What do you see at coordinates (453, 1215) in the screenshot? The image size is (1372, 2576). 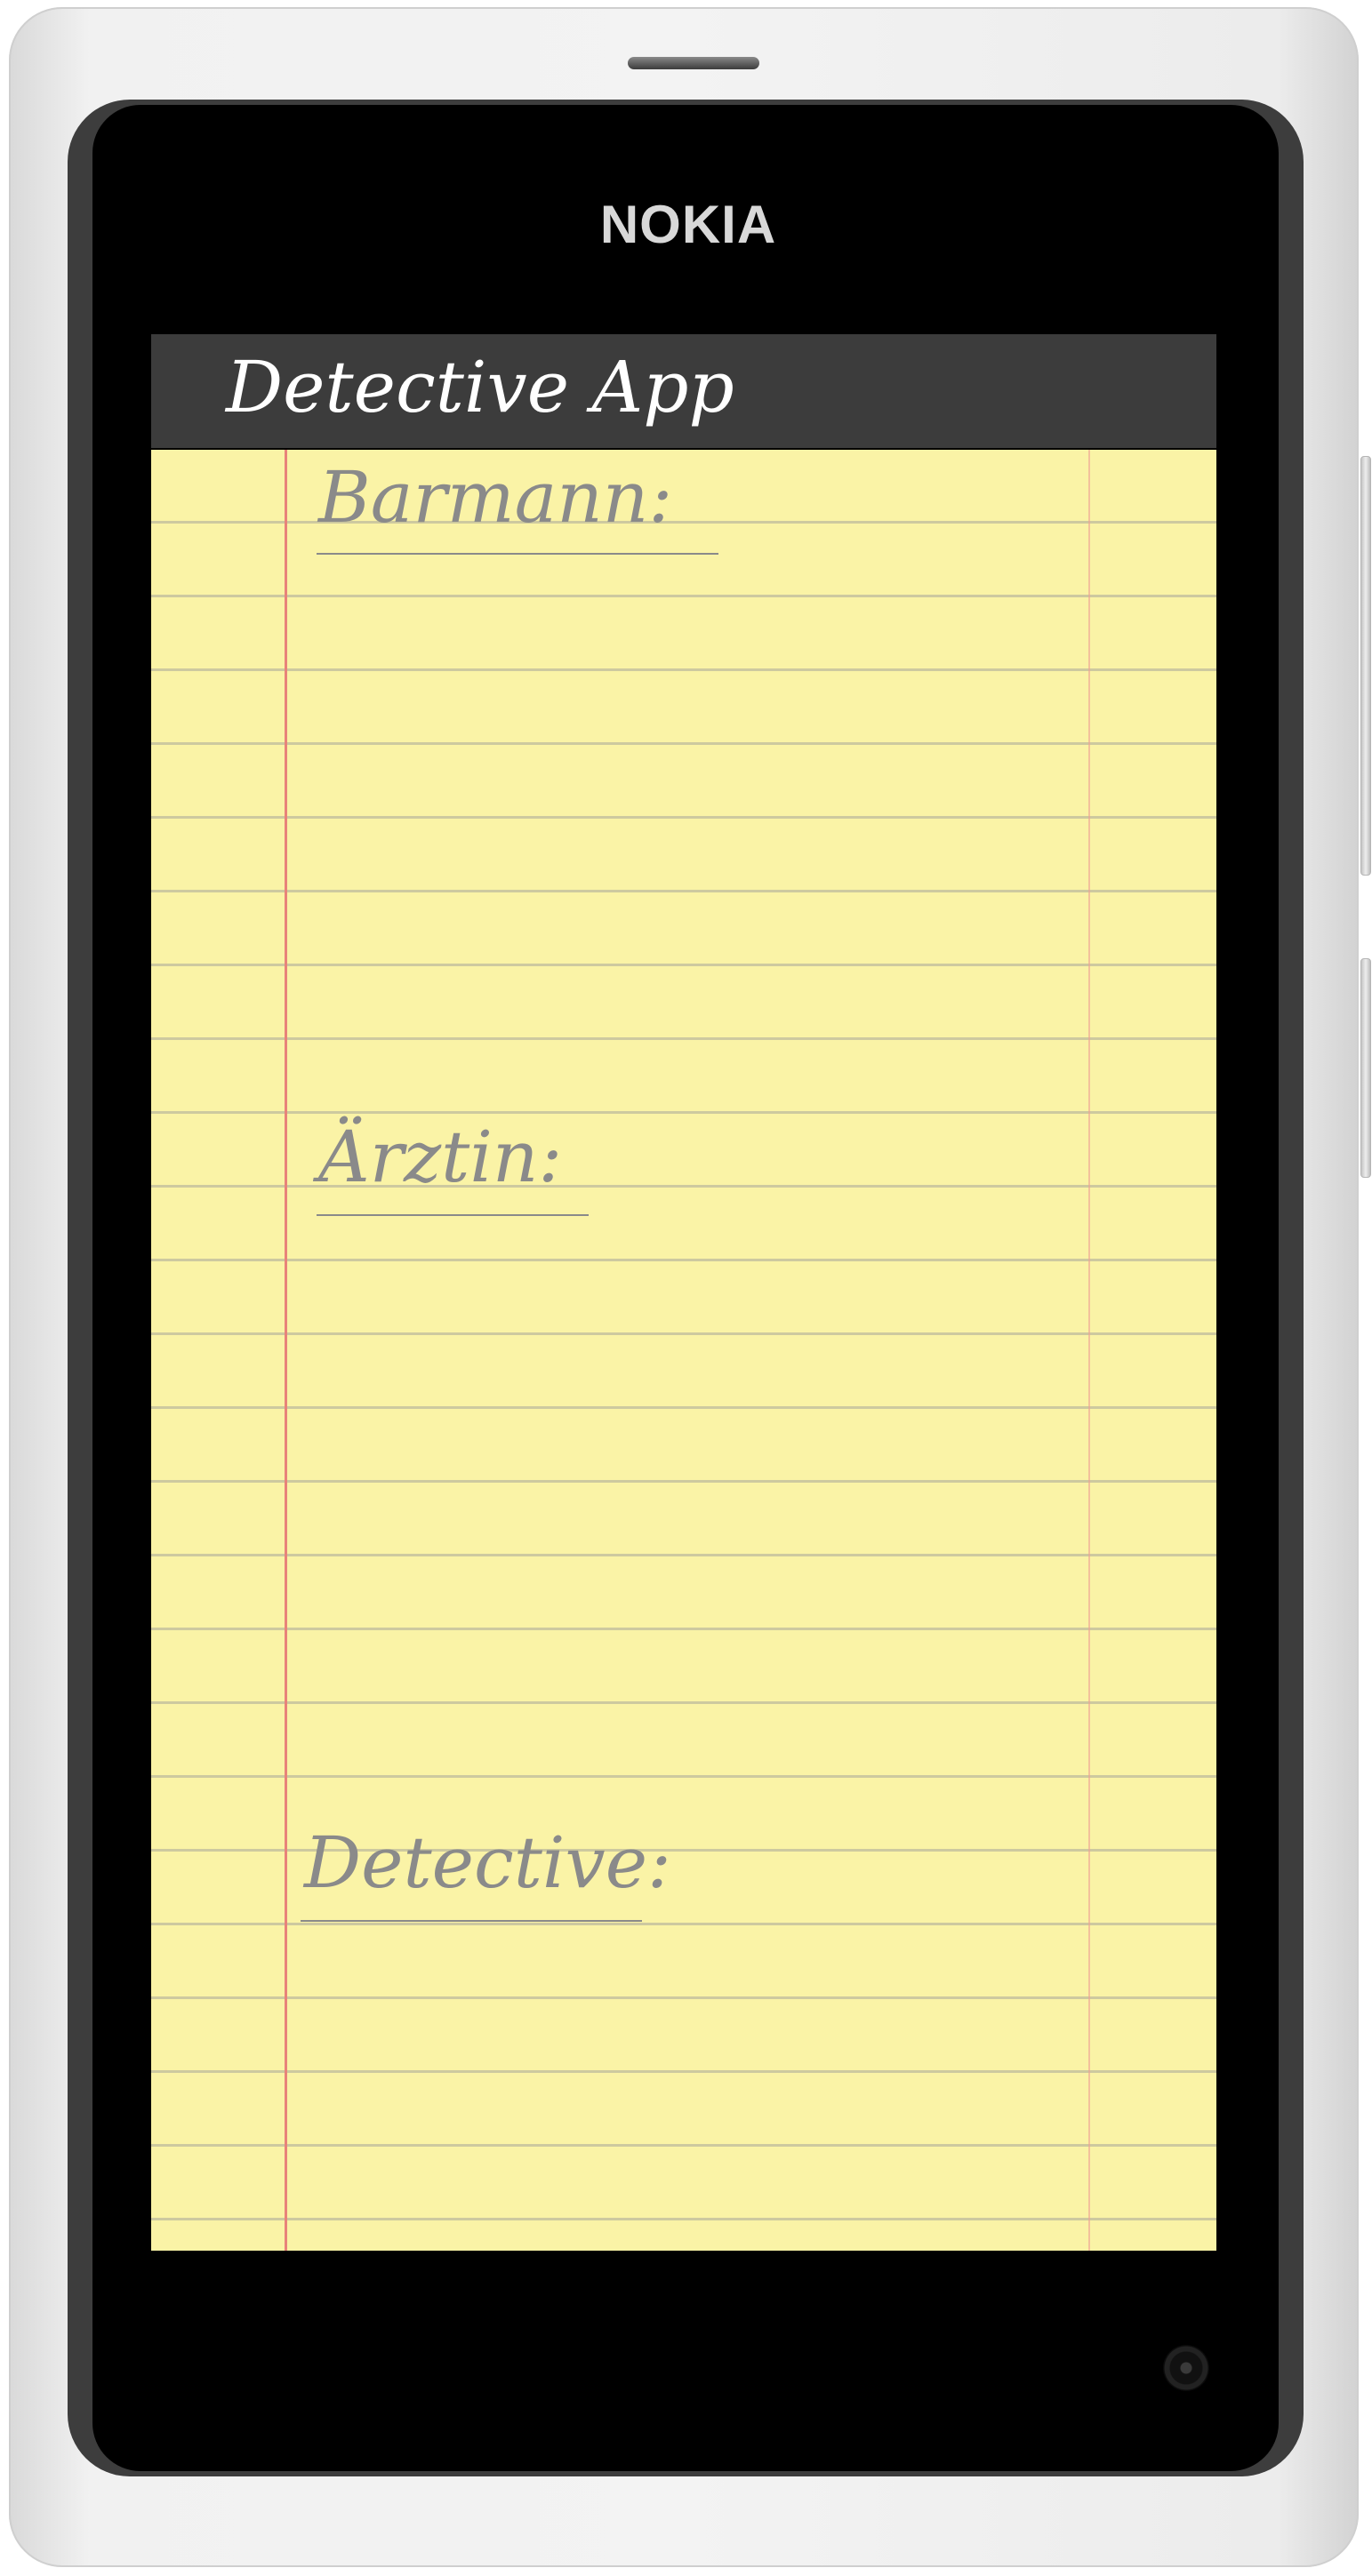 I see `label-aerztin-underline` at bounding box center [453, 1215].